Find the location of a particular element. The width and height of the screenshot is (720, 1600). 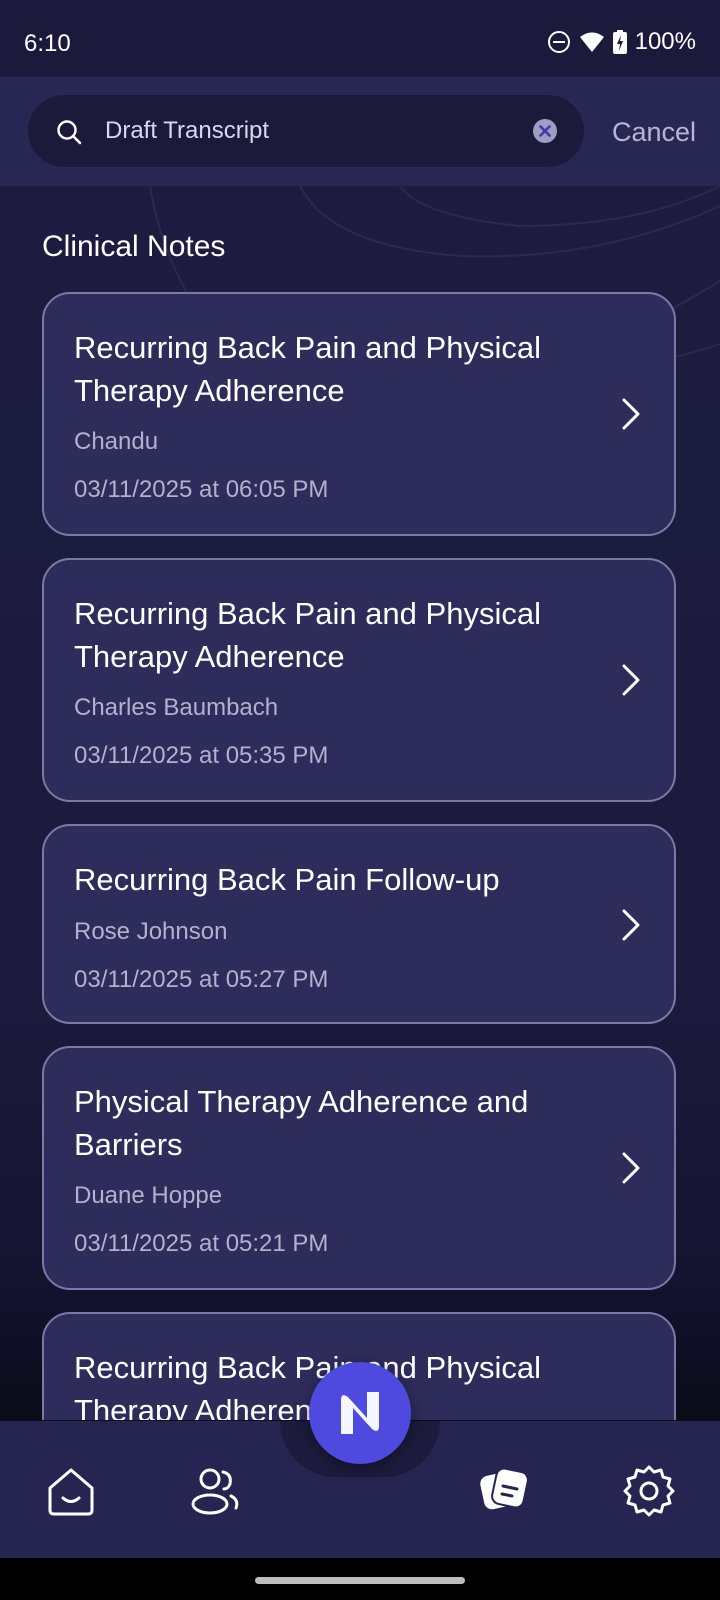

note-patient: Chandu is located at coordinates (116, 441).